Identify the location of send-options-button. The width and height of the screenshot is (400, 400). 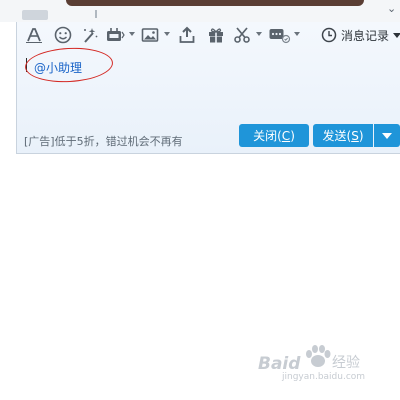
(387, 135).